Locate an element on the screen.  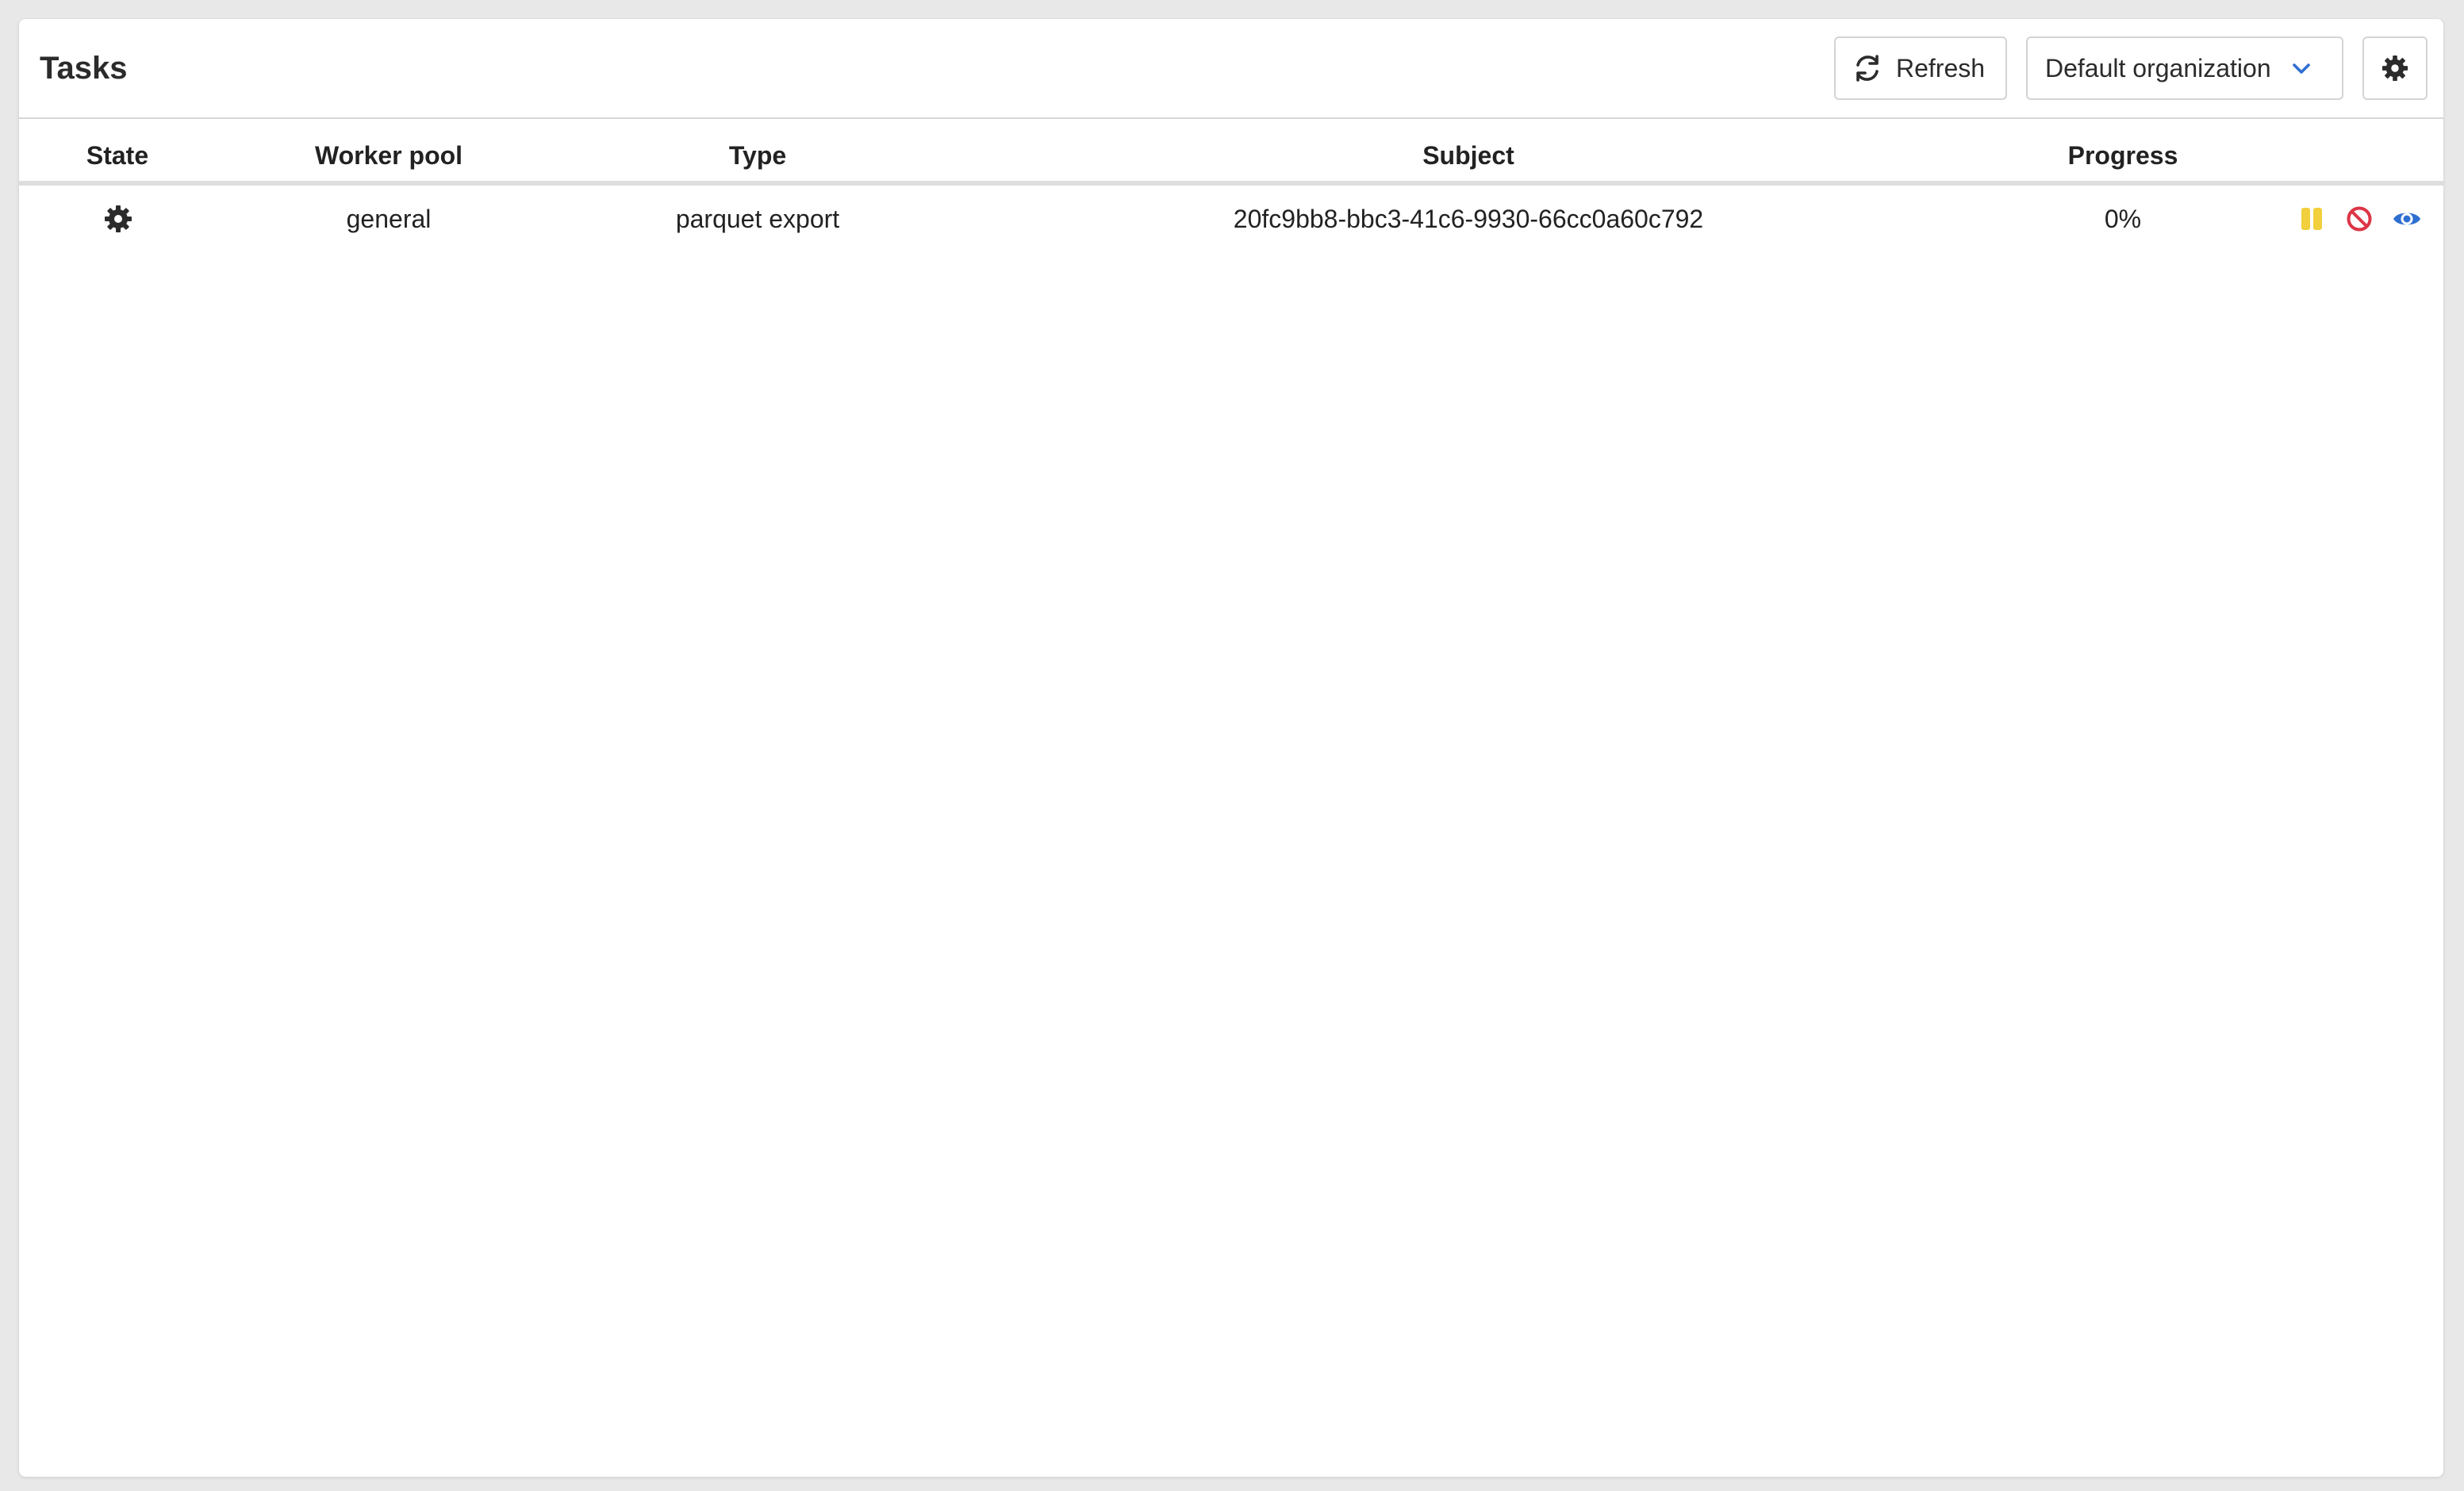
column-header-type: Type is located at coordinates (757, 155).